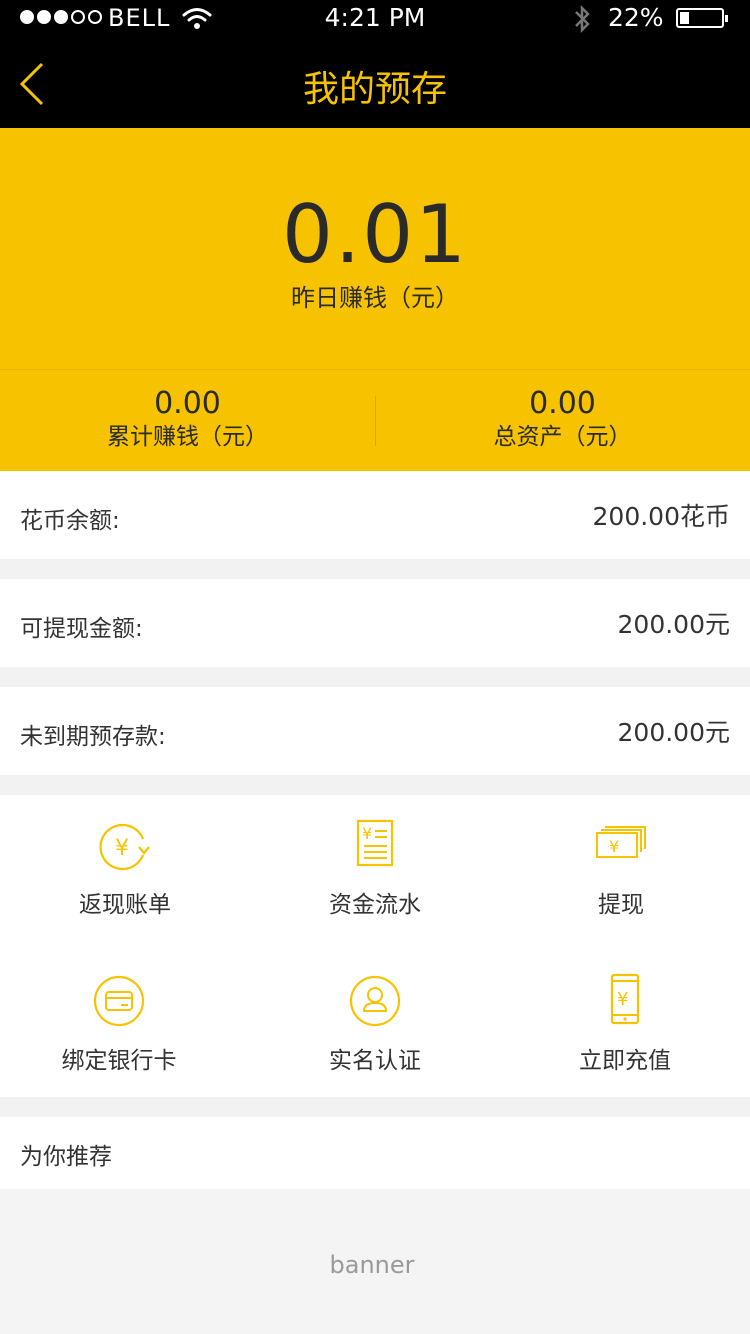  I want to click on total-assets-label: 总资产（元）, so click(562, 437).